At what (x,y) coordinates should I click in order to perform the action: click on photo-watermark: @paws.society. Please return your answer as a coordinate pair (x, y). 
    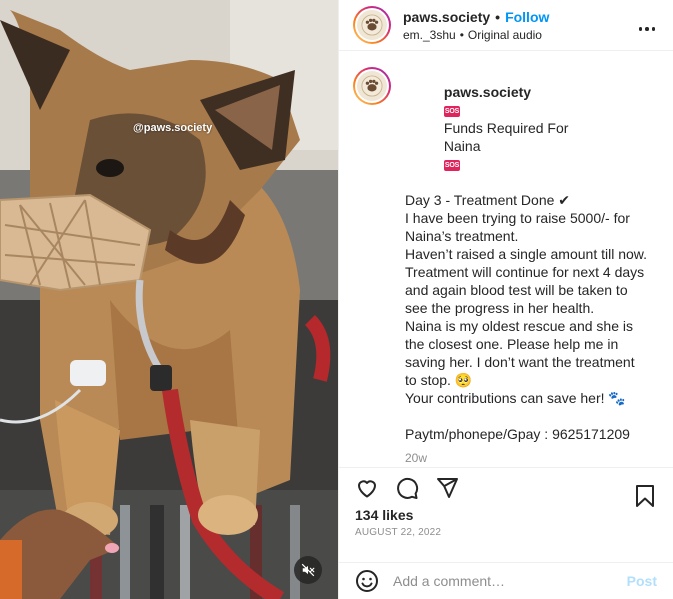
    Looking at the image, I should click on (173, 128).